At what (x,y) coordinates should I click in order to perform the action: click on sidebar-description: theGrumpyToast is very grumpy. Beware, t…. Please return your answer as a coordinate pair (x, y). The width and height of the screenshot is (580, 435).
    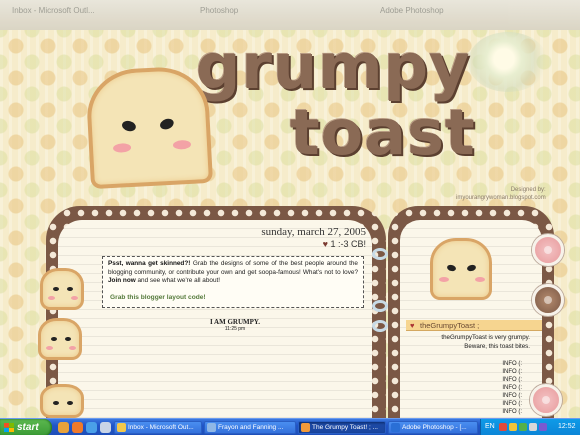
    Looking at the image, I should click on (469, 342).